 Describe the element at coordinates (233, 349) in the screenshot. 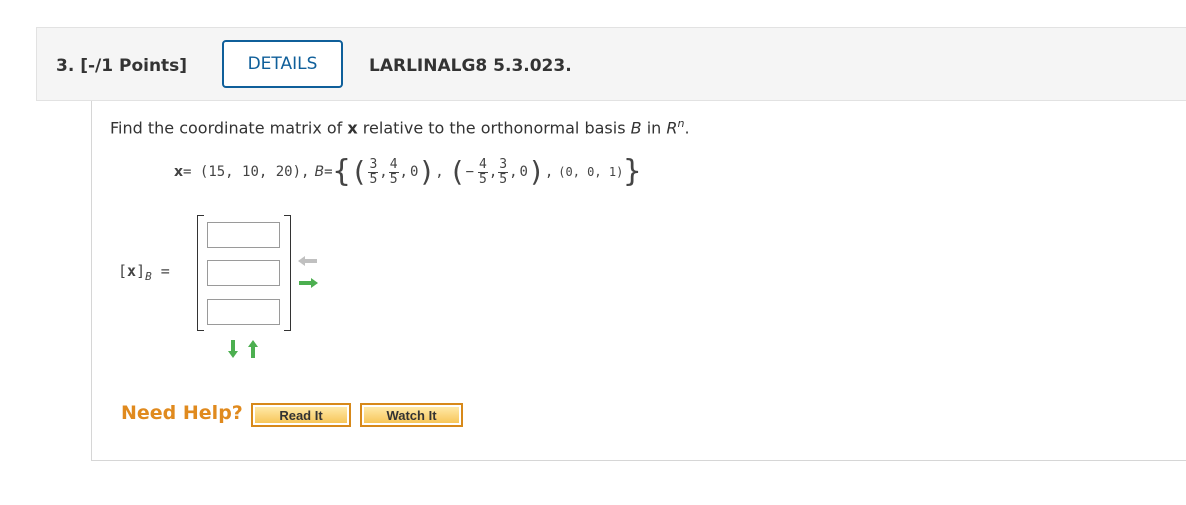

I see `add-row-arrow-icon` at that location.